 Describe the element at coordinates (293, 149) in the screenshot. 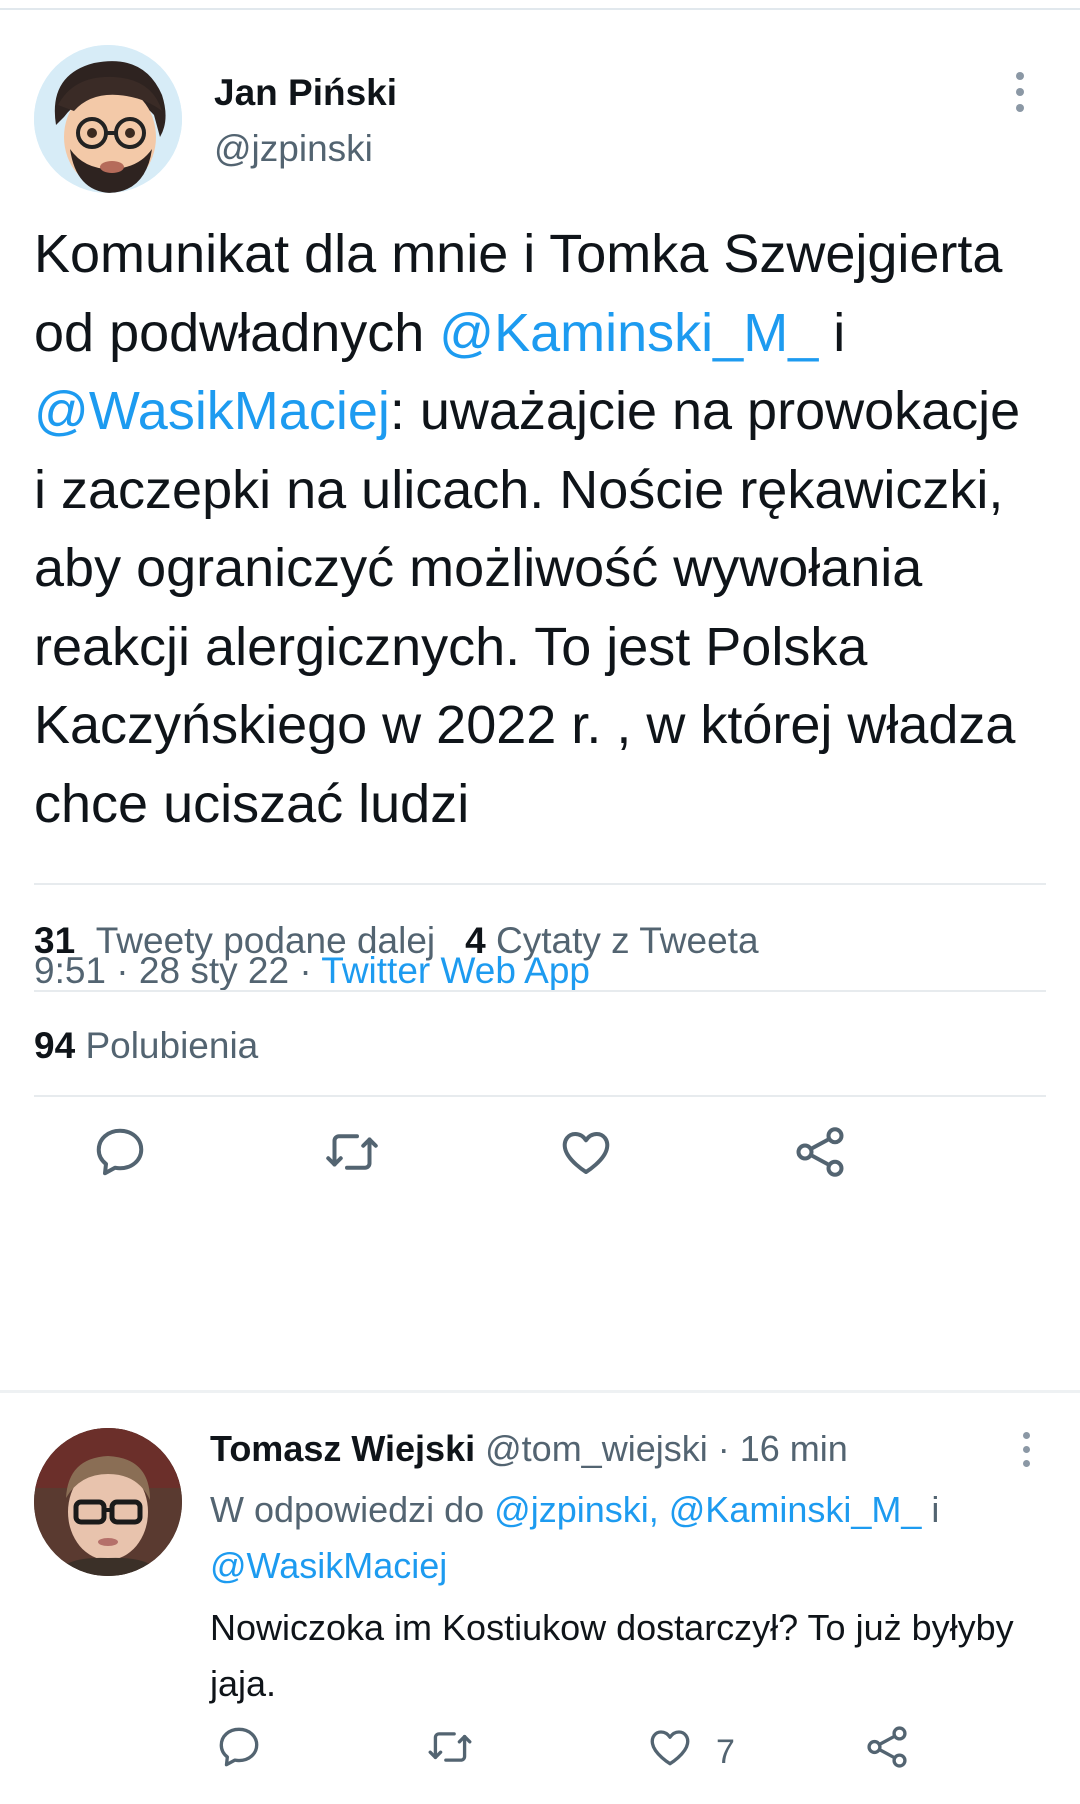

I see `author-handle: @jzpinski` at that location.